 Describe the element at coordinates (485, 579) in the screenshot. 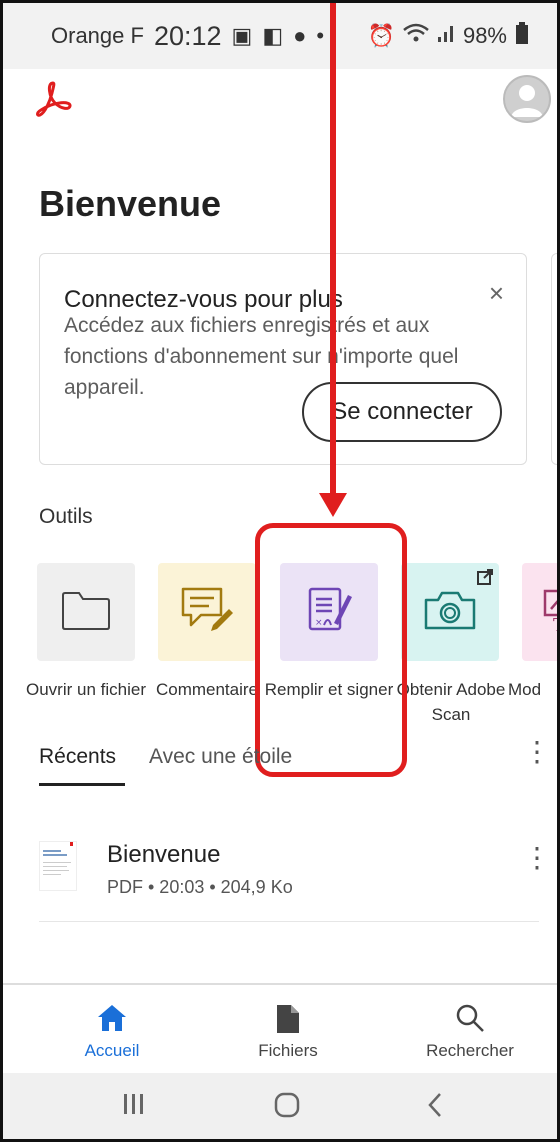

I see `external-link-icon` at that location.